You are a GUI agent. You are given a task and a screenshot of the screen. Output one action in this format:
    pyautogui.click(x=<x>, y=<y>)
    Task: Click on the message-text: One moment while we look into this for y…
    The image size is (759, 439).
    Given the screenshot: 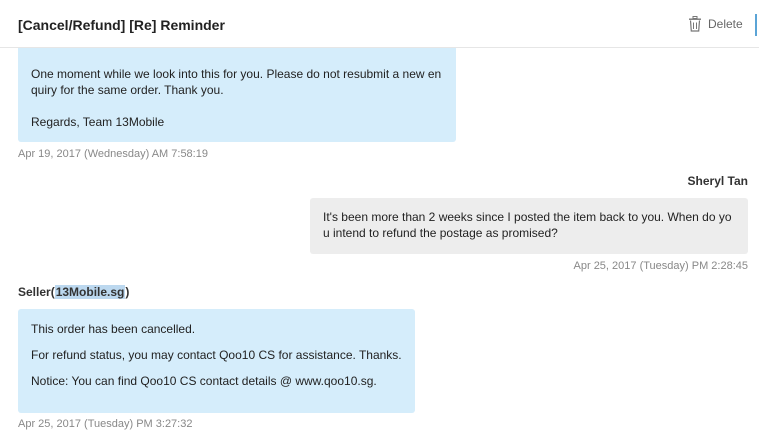 What is the action you would take?
    pyautogui.click(x=236, y=74)
    